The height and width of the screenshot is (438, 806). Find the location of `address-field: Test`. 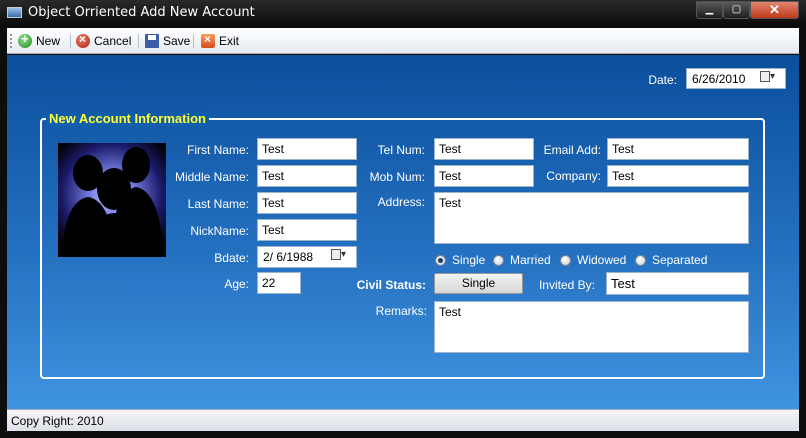

address-field: Test is located at coordinates (591, 218).